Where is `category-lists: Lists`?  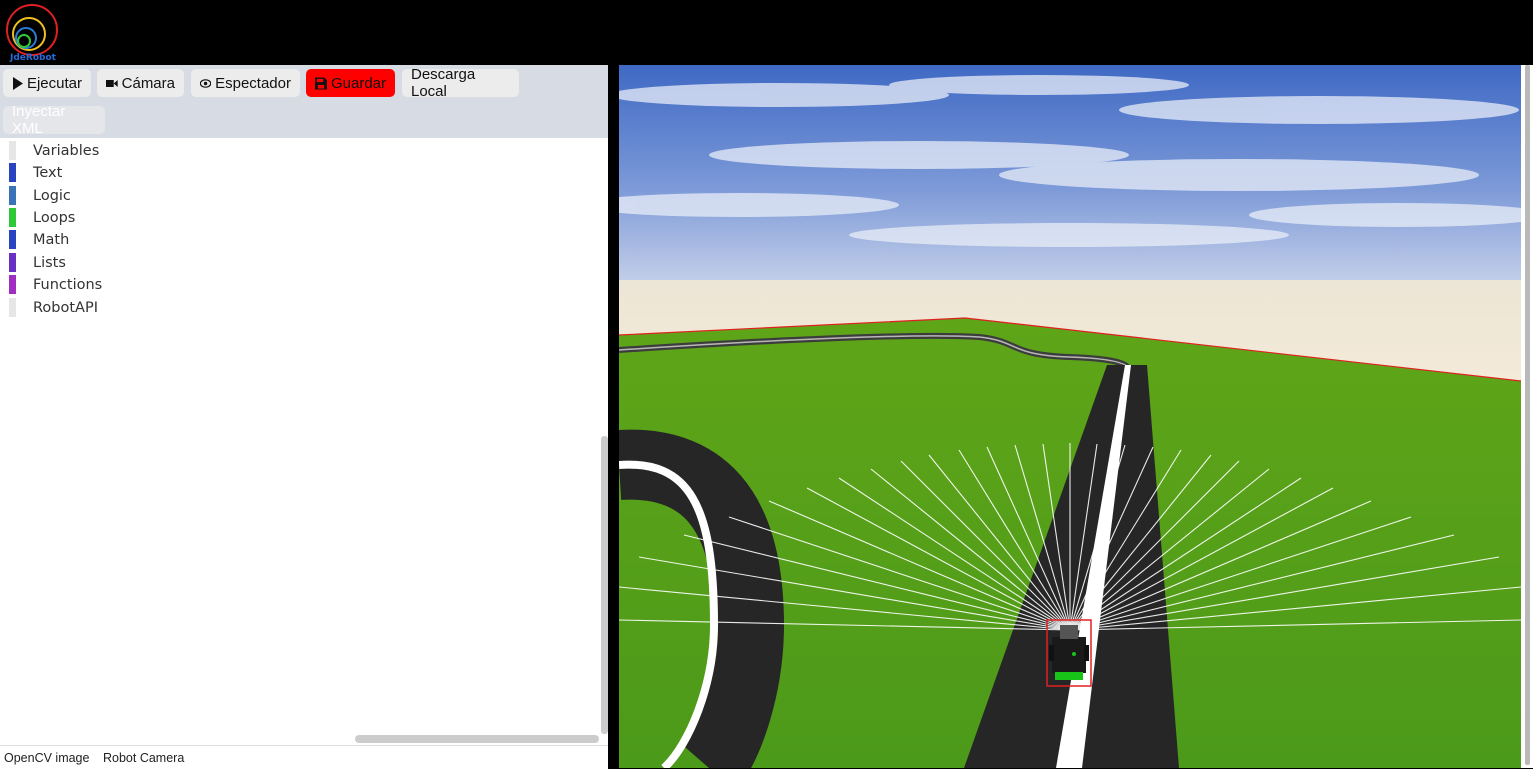
category-lists: Lists is located at coordinates (37, 262).